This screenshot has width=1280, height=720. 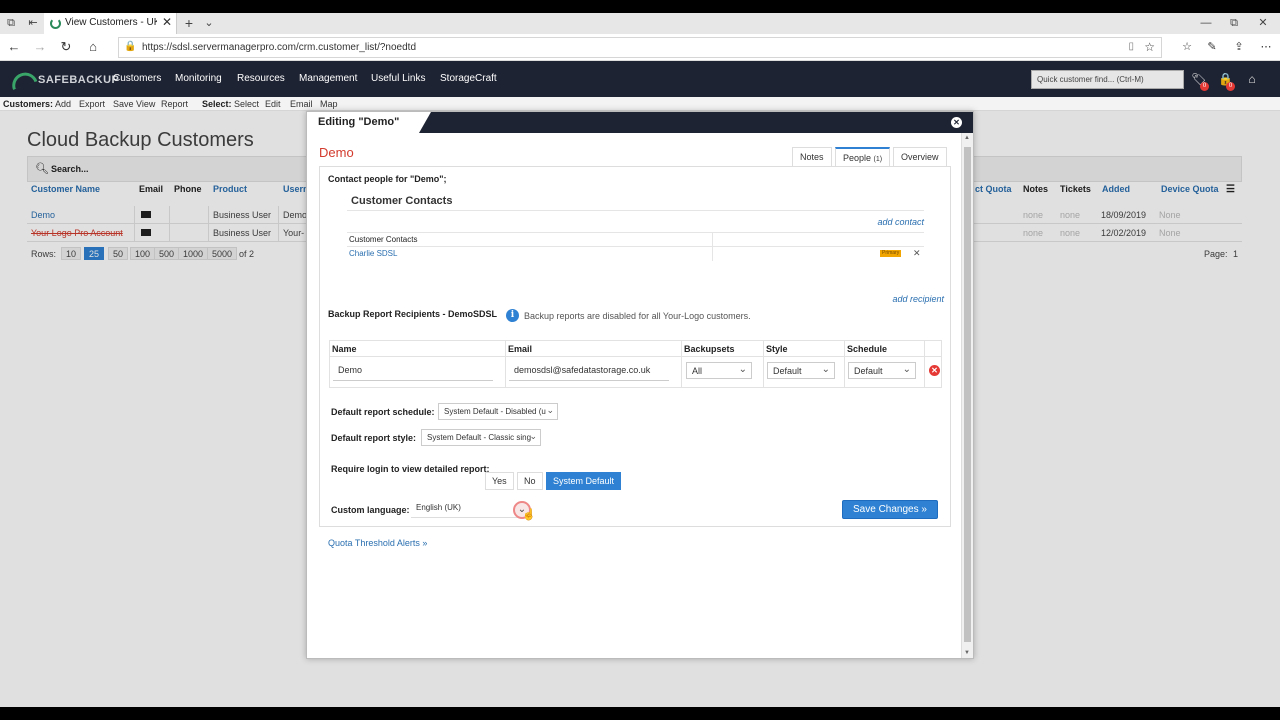 I want to click on home-nav-icon: ⌂, so click(x=1252, y=79).